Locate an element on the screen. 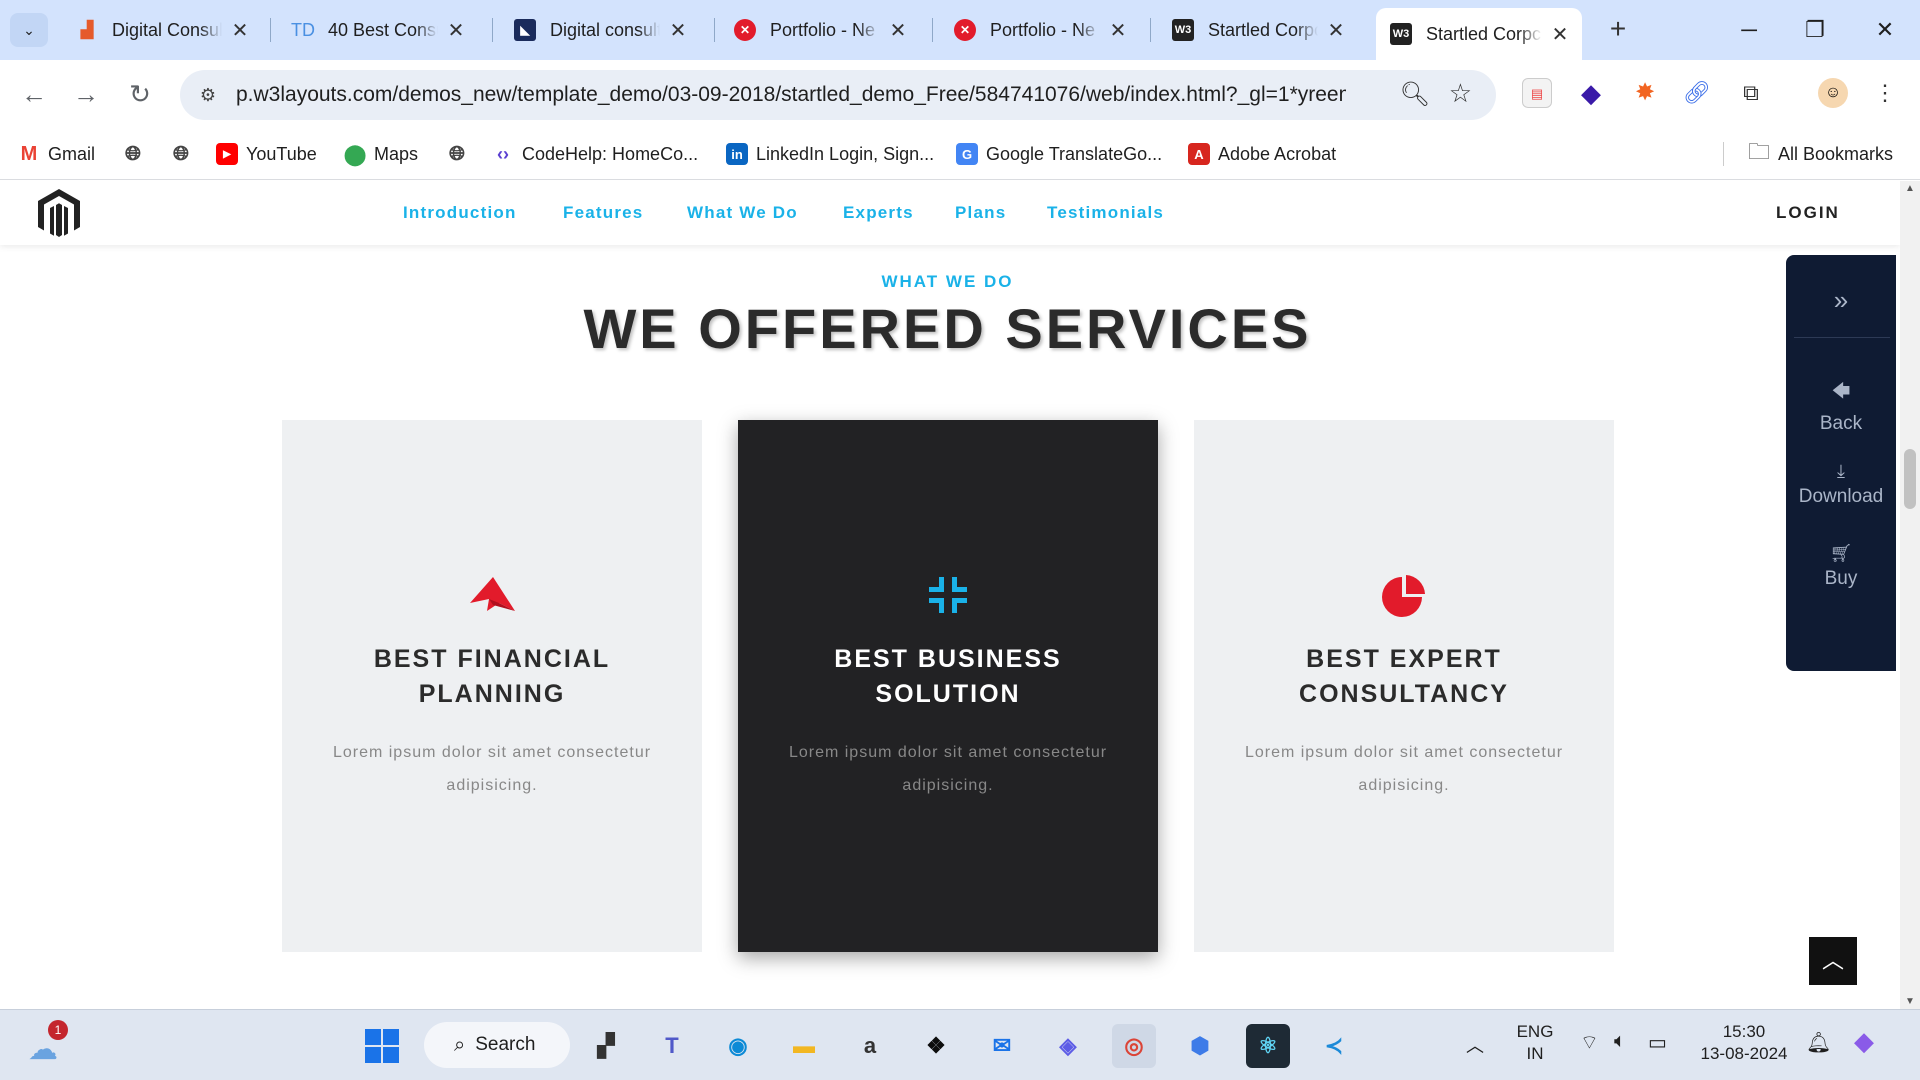 The width and height of the screenshot is (1920, 1080). amazon-icon: a is located at coordinates (870, 1046).